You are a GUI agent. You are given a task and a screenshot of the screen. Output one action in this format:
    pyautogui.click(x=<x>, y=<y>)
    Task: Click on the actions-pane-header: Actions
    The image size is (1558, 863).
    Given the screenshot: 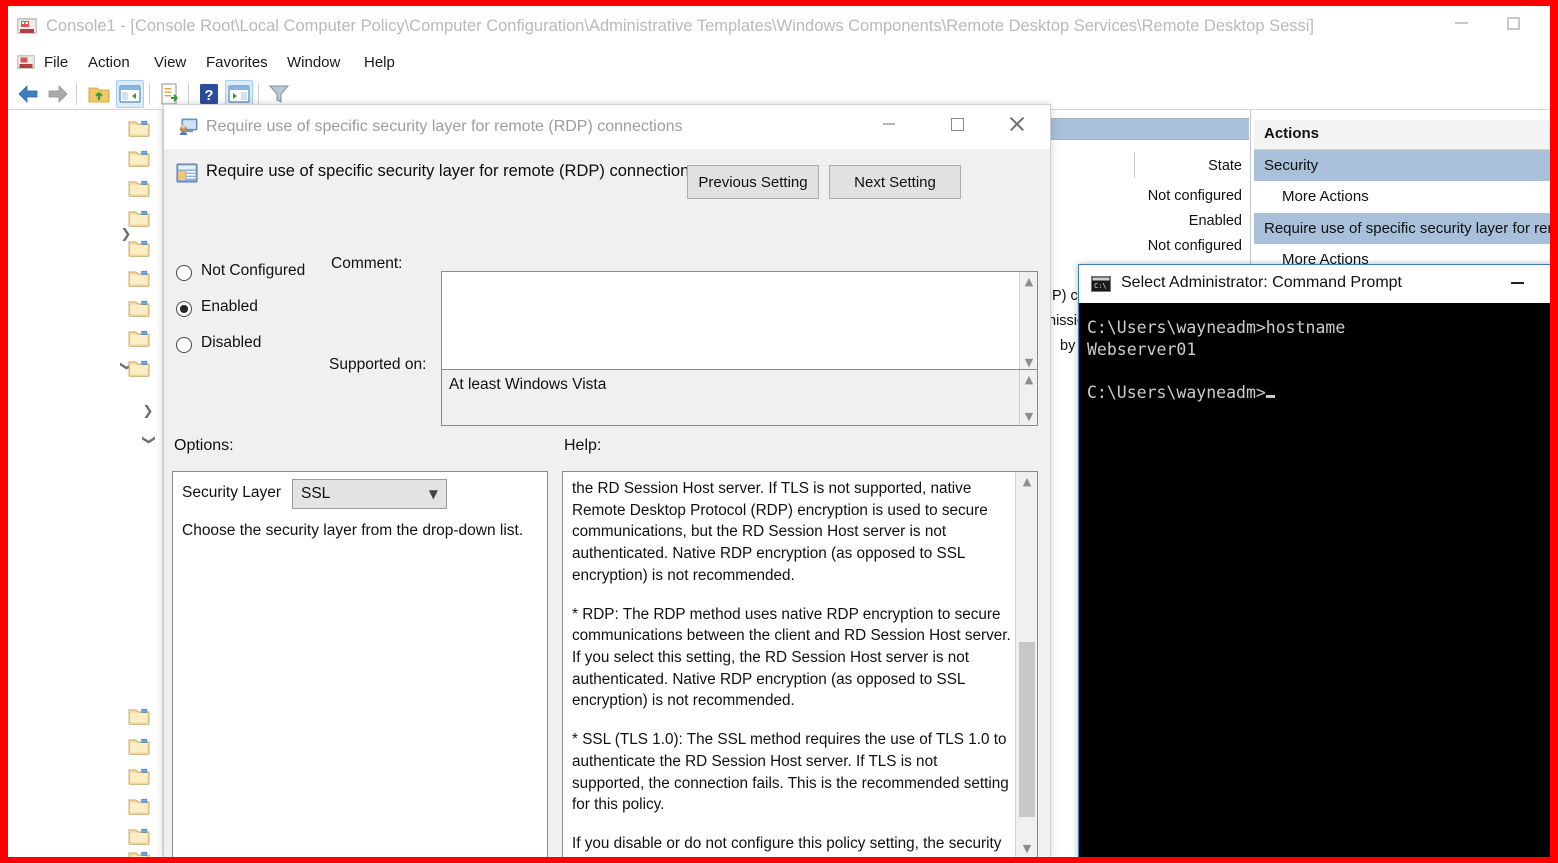 What is the action you would take?
    pyautogui.click(x=1402, y=135)
    